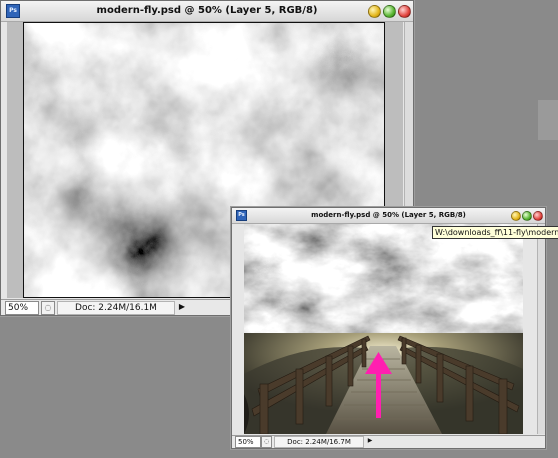  What do you see at coordinates (319, 442) in the screenshot?
I see `document-size-info: Doc: 2.24M/16.7M` at bounding box center [319, 442].